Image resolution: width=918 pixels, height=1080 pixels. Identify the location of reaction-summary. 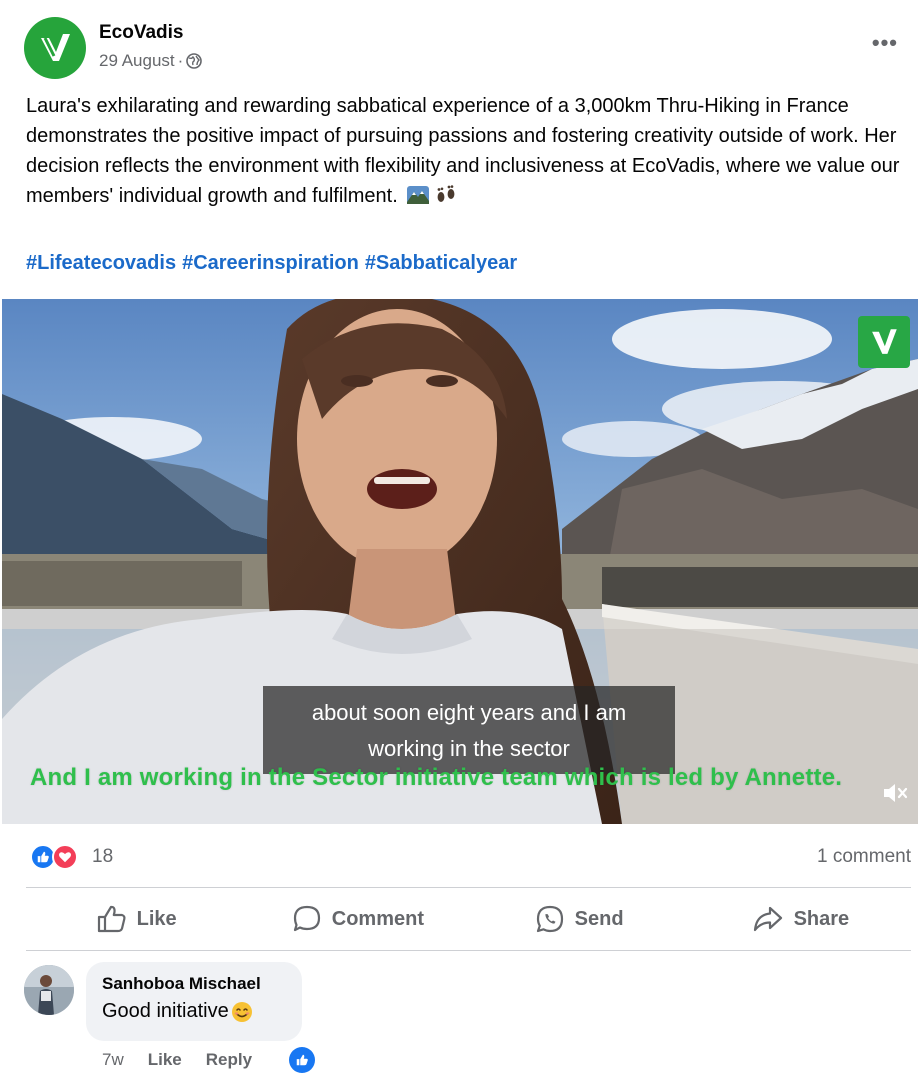
(54, 857).